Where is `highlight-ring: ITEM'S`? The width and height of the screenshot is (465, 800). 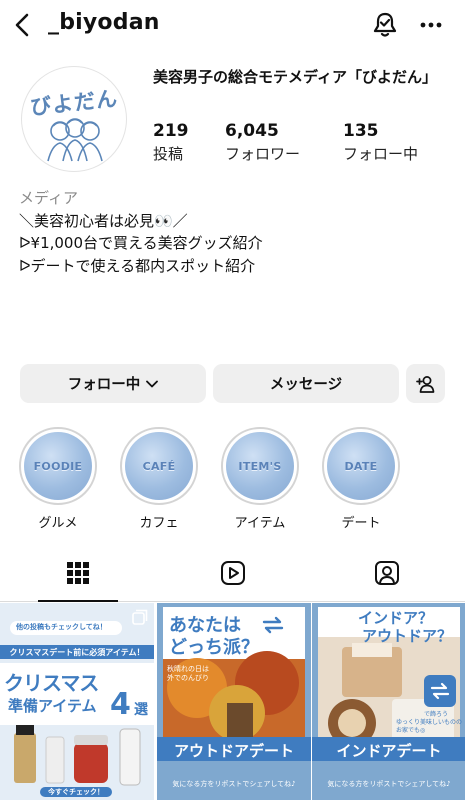
highlight-ring: ITEM'S is located at coordinates (260, 466).